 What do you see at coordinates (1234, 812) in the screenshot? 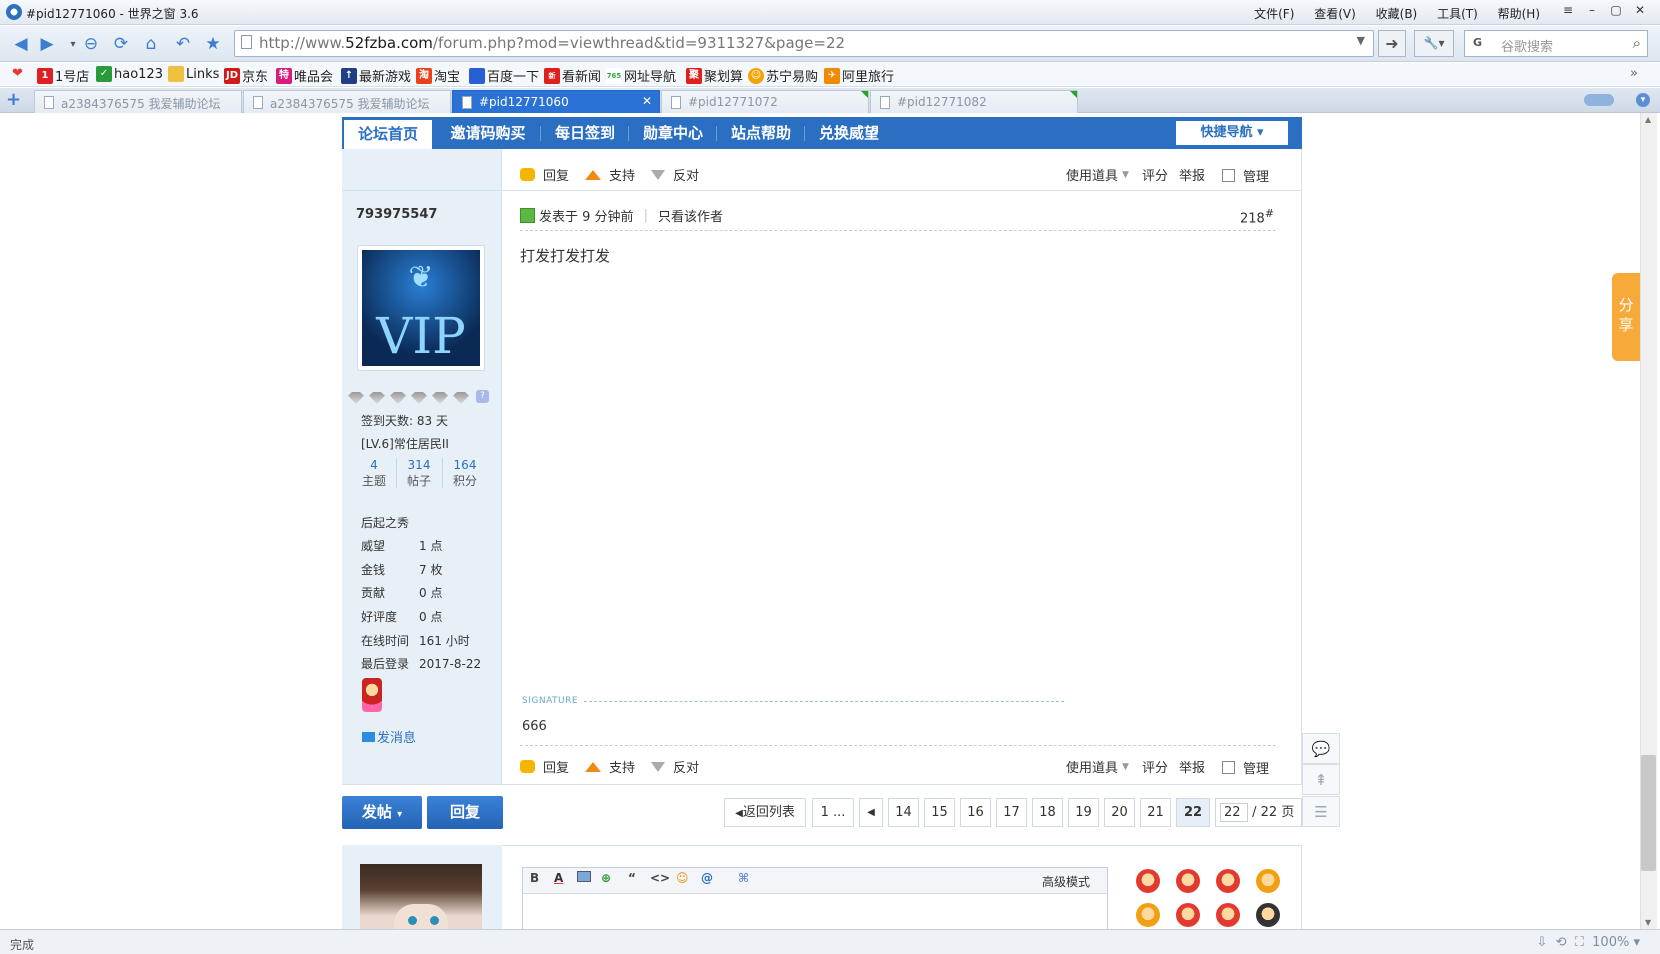
I see `page-jump-input: 22` at bounding box center [1234, 812].